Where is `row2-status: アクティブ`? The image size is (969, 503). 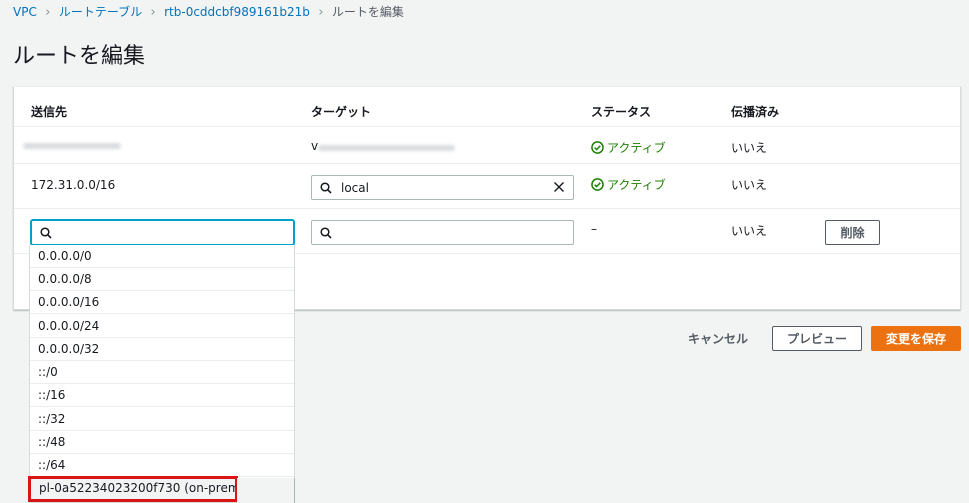
row2-status: アクティブ is located at coordinates (628, 184).